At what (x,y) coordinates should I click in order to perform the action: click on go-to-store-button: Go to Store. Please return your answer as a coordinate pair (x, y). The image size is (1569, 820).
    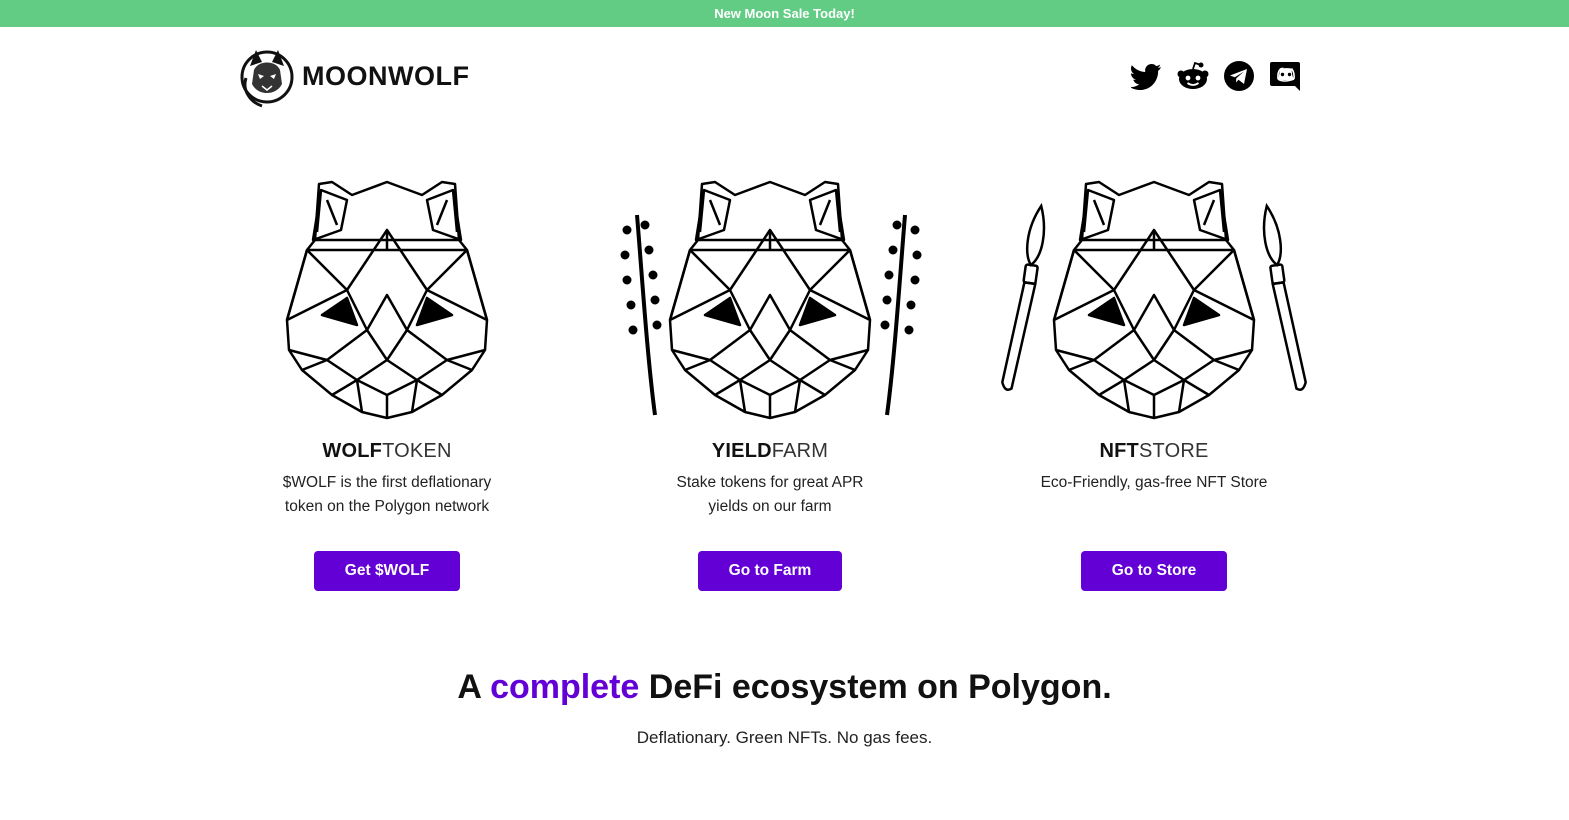
    Looking at the image, I should click on (1154, 571).